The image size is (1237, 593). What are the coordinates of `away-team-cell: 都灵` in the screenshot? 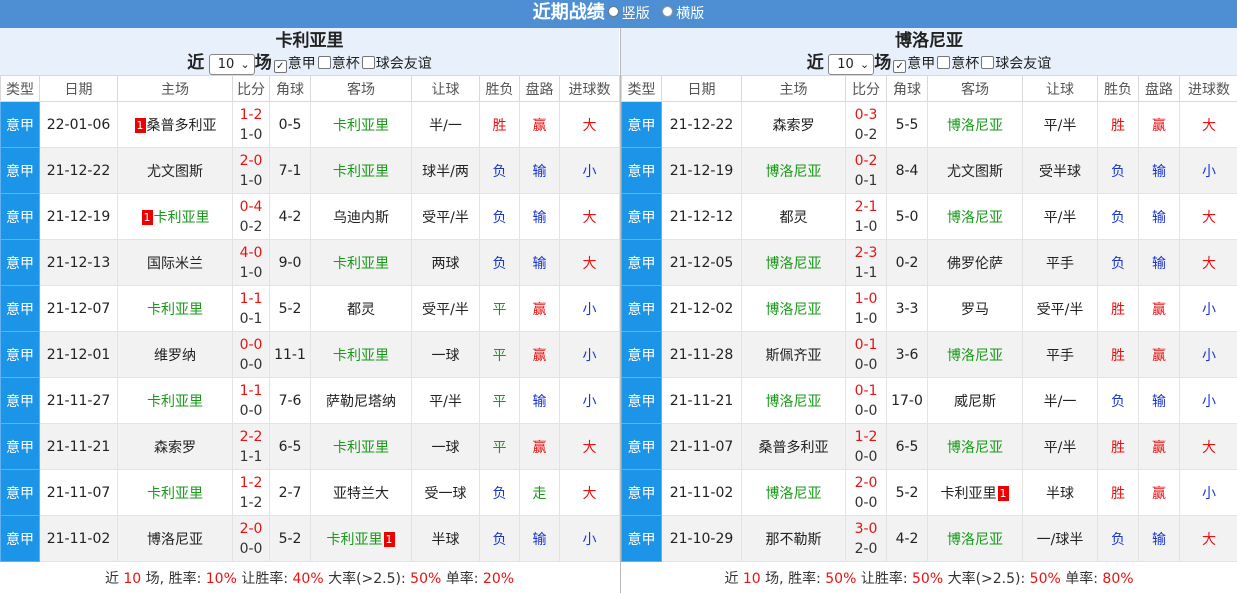 It's located at (361, 308).